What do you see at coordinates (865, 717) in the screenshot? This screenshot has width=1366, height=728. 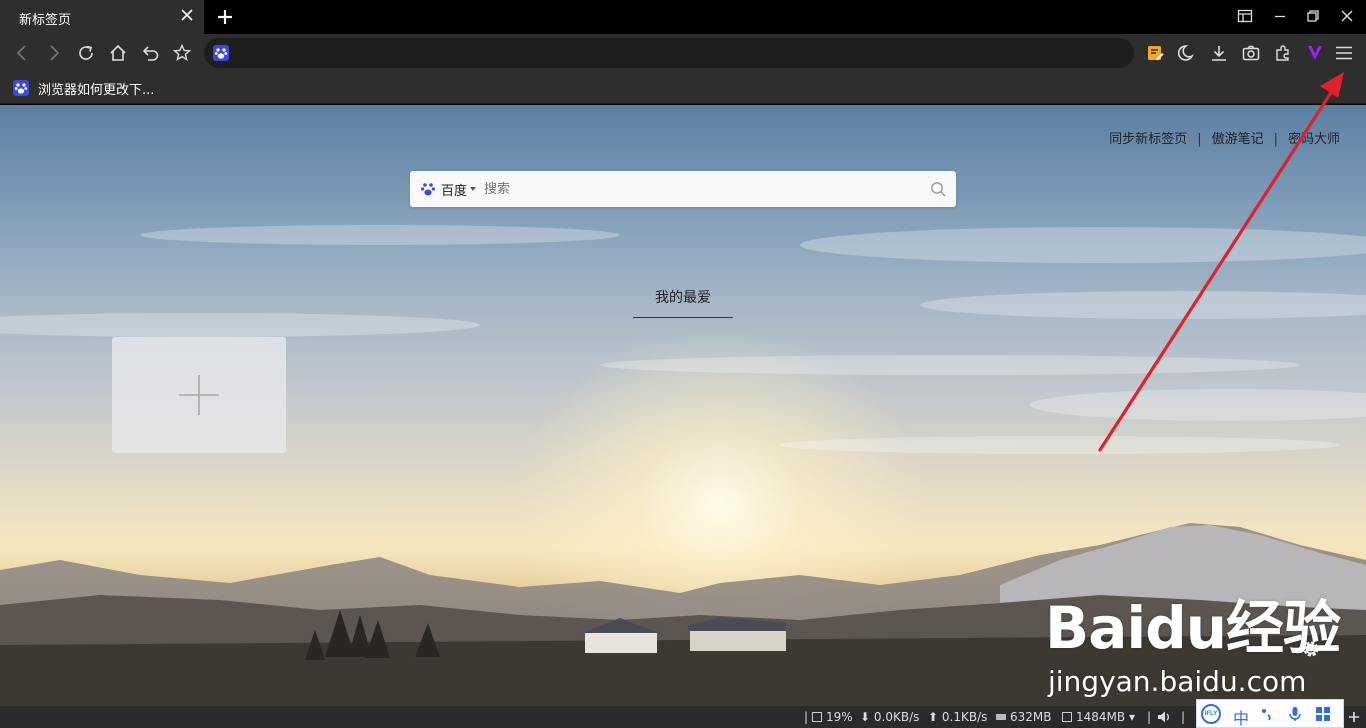 I see `arrow-down-icon: ⬇` at bounding box center [865, 717].